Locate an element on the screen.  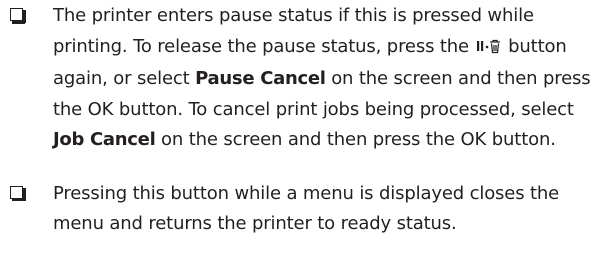
pause-cancel-label: Pause Cancel is located at coordinates (260, 78).